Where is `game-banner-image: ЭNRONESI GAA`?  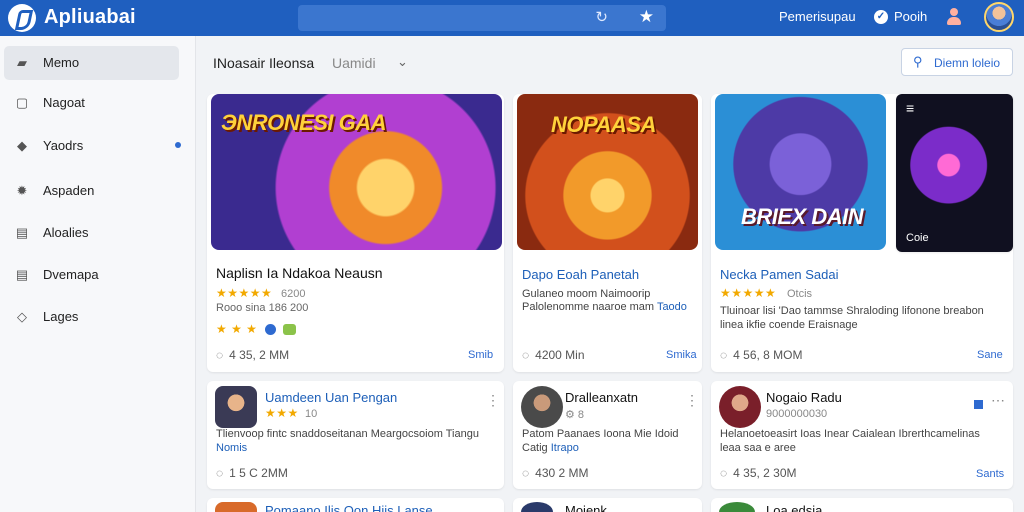
game-banner-image: ЭNRONESI GAA is located at coordinates (356, 172).